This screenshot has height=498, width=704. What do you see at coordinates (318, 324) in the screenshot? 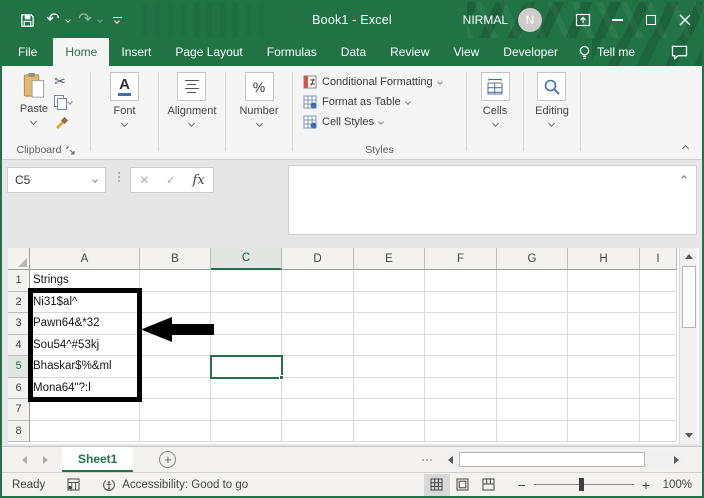
I see `cell-D3` at bounding box center [318, 324].